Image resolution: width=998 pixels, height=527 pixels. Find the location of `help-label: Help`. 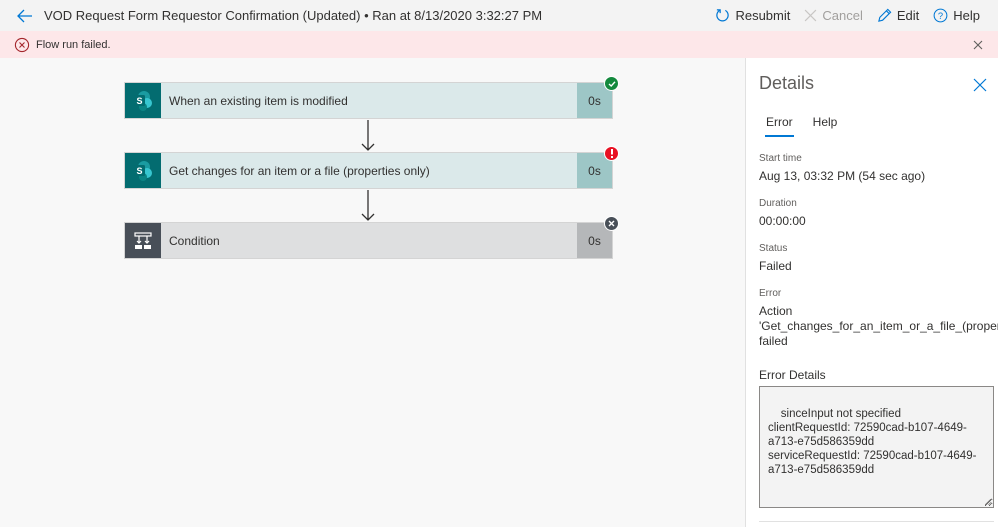

help-label: Help is located at coordinates (966, 15).